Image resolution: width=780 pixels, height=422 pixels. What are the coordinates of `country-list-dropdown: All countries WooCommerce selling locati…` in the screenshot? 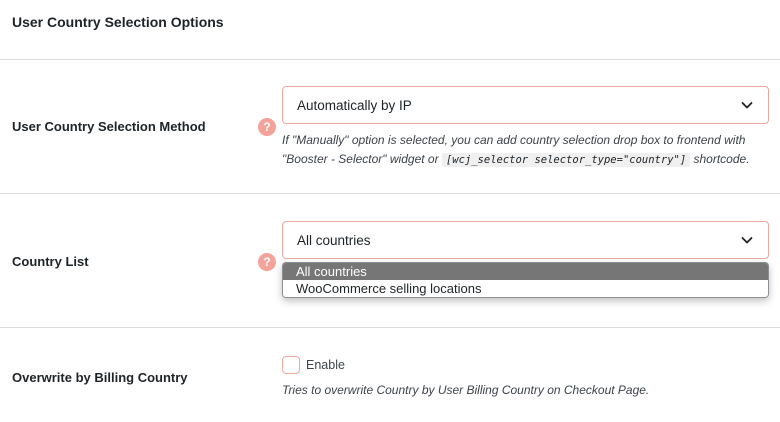 It's located at (525, 280).